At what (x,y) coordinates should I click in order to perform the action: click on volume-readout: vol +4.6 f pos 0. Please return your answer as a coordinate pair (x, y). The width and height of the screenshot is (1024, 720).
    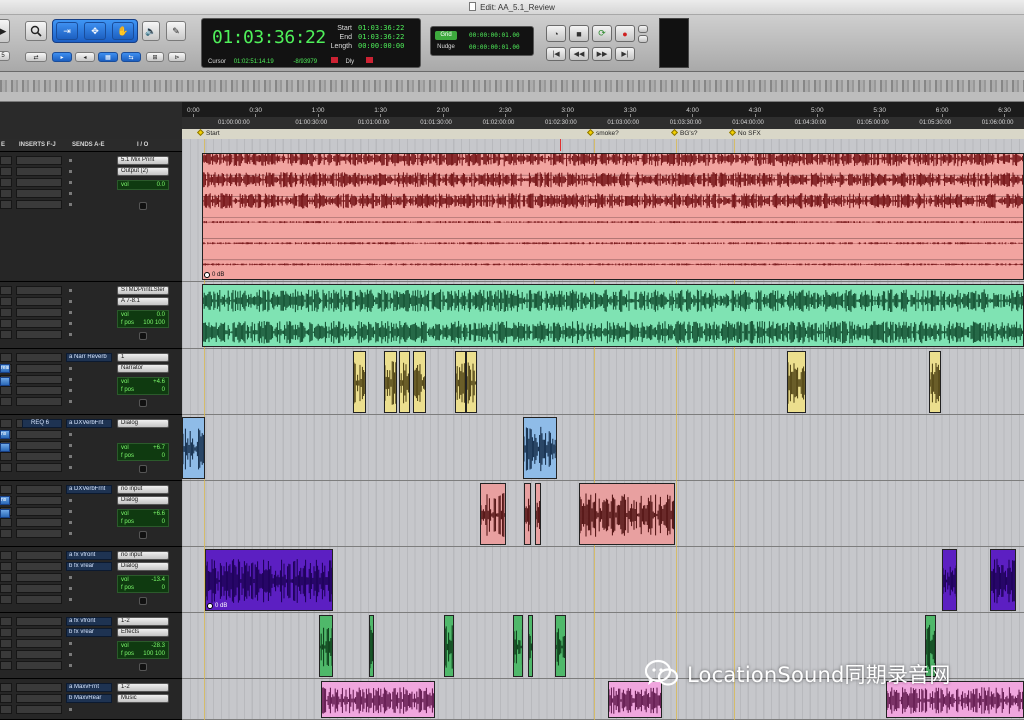
    Looking at the image, I should click on (143, 386).